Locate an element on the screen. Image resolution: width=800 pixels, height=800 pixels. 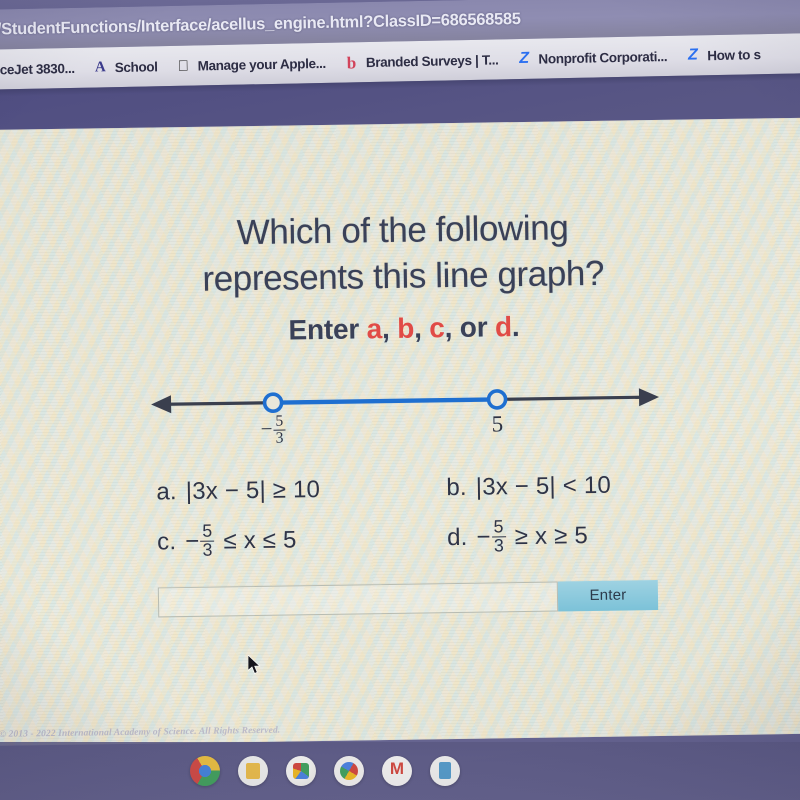
choice-a-lead: a. is located at coordinates (167, 492).